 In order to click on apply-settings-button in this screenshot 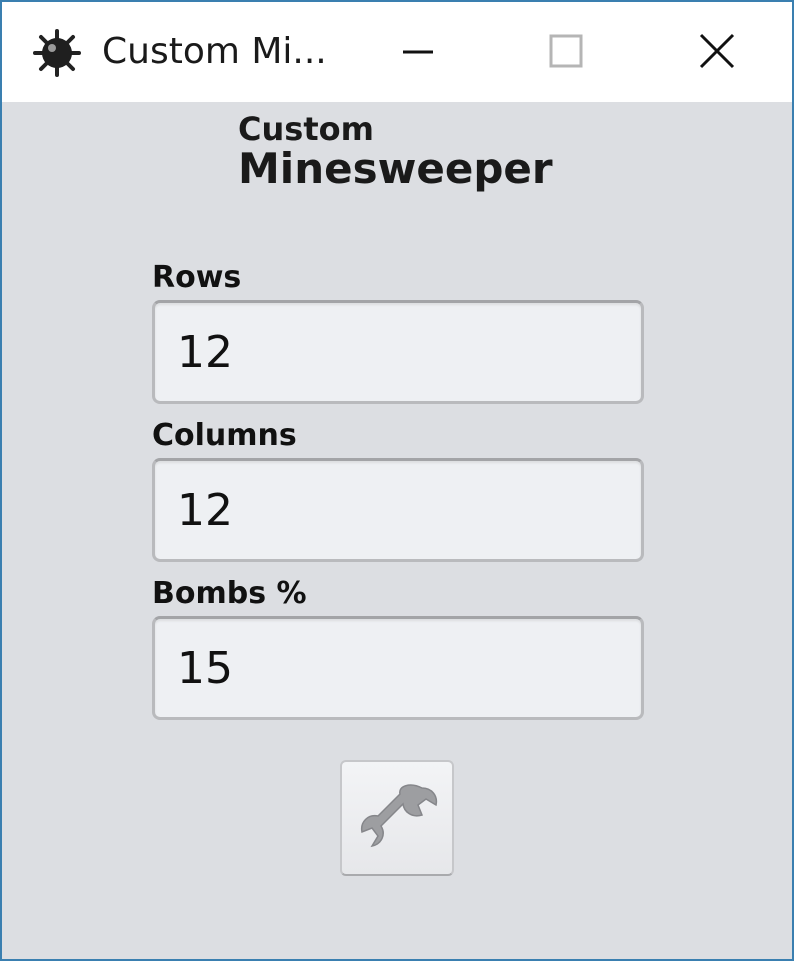, I will do `click(397, 818)`.